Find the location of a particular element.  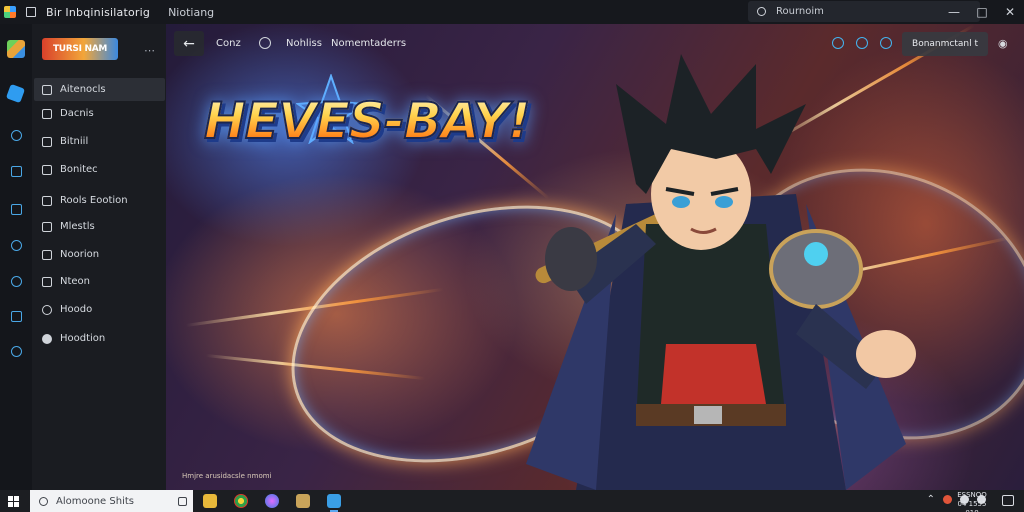

profile-icon: ◉ is located at coordinates (1003, 43).